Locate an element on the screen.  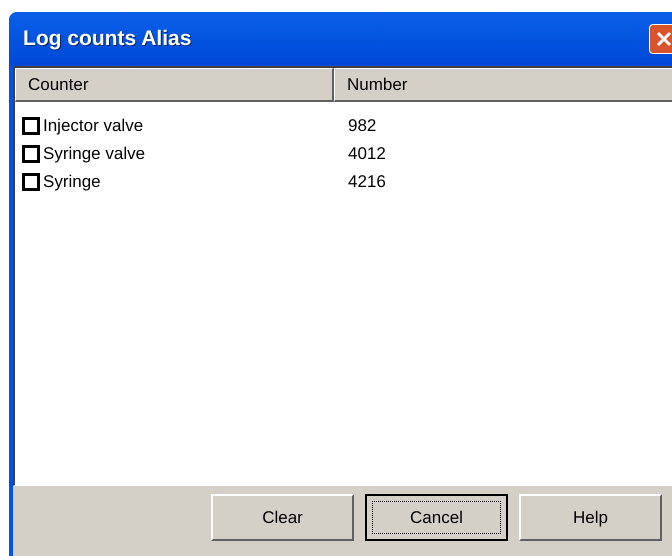
column-header: Number is located at coordinates (503, 85).